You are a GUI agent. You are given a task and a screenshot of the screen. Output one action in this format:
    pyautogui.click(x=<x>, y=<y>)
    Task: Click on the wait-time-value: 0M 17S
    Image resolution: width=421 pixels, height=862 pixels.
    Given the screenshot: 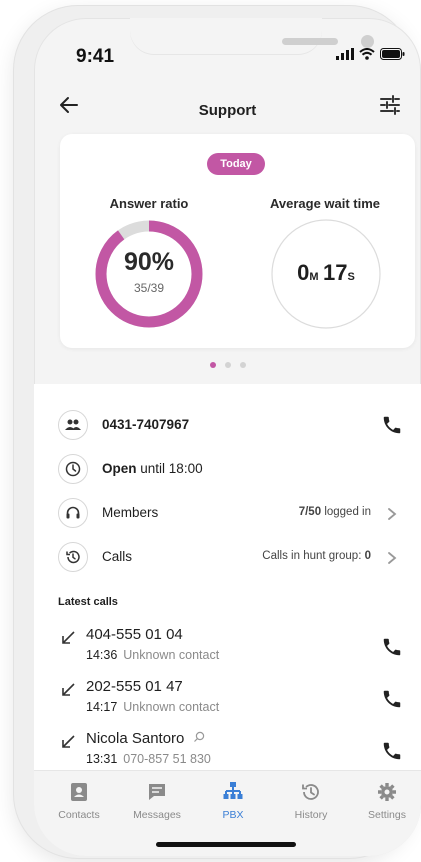 What is the action you would take?
    pyautogui.click(x=326, y=272)
    